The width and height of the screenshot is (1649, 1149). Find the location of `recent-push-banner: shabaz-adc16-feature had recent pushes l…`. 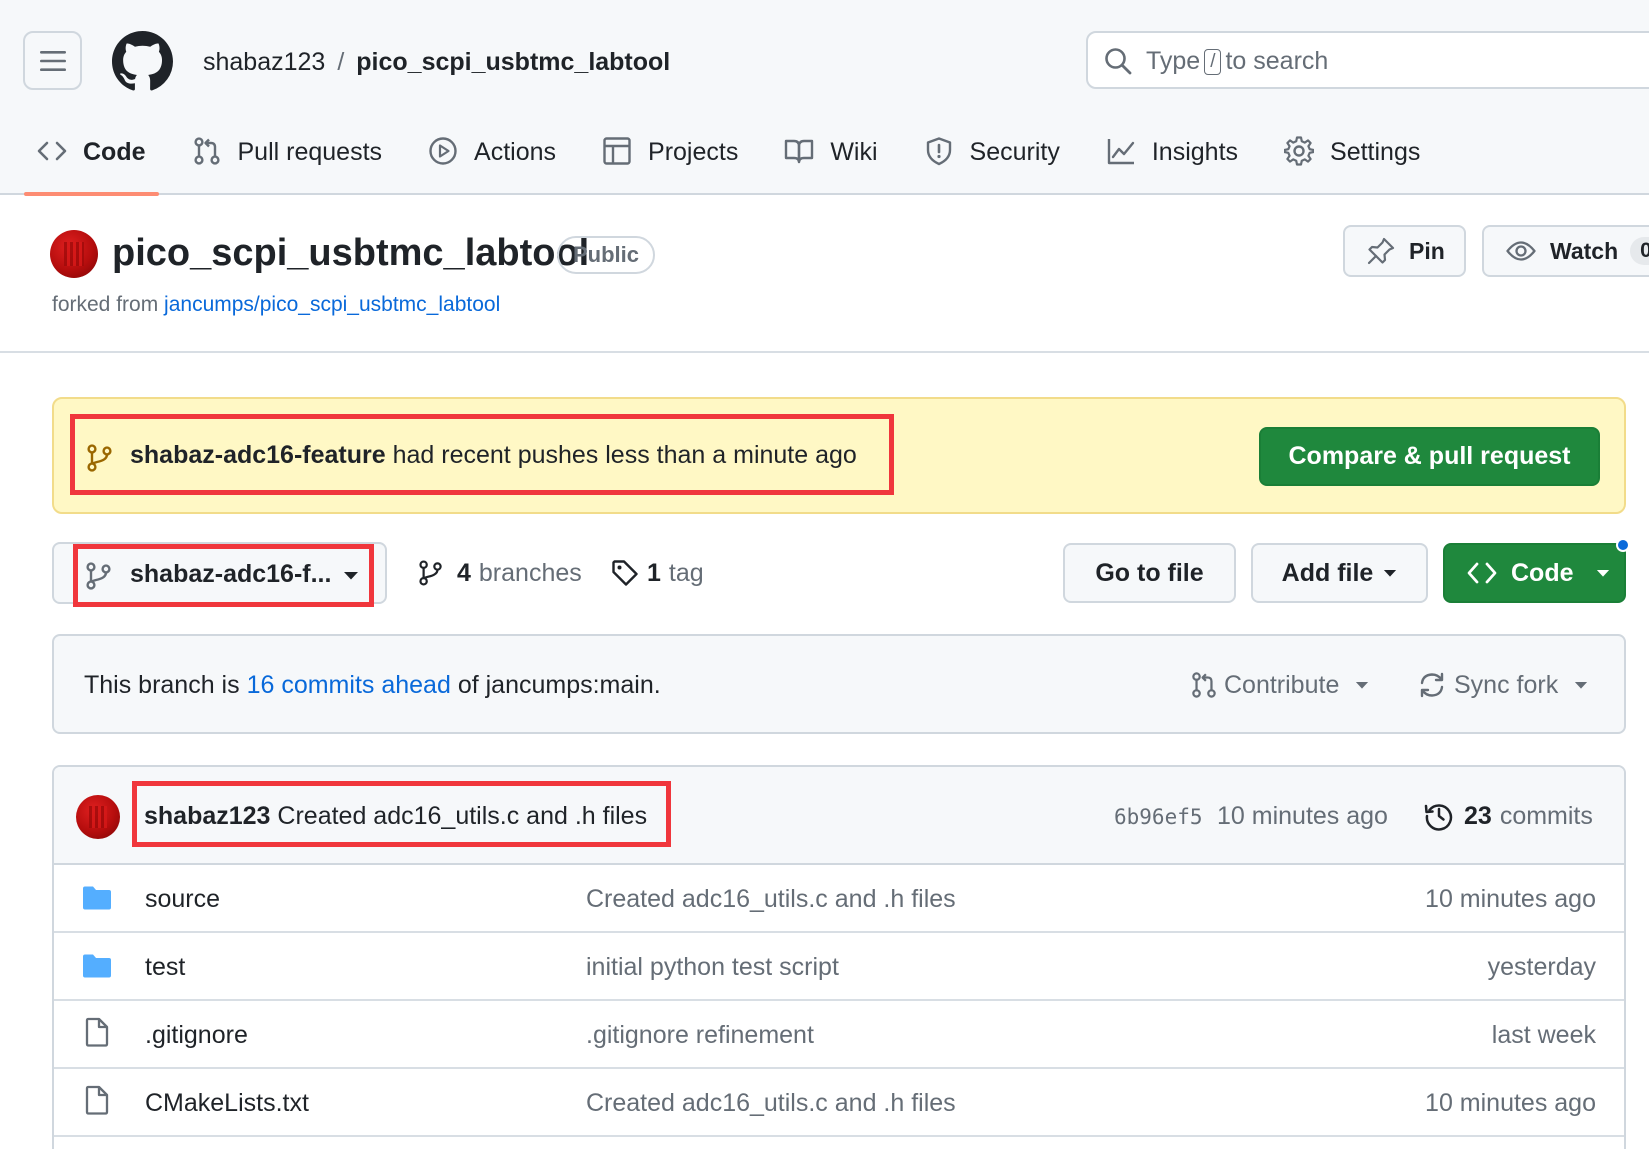

recent-push-banner: shabaz-adc16-feature had recent pushes l… is located at coordinates (839, 455).